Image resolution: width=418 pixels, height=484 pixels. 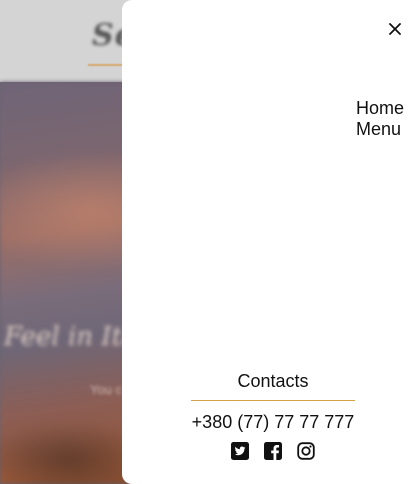 I want to click on close-button, so click(x=395, y=29).